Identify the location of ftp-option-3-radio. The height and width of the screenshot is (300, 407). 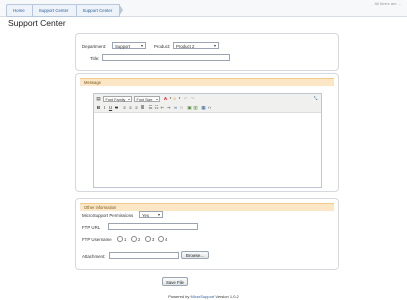
(148, 239).